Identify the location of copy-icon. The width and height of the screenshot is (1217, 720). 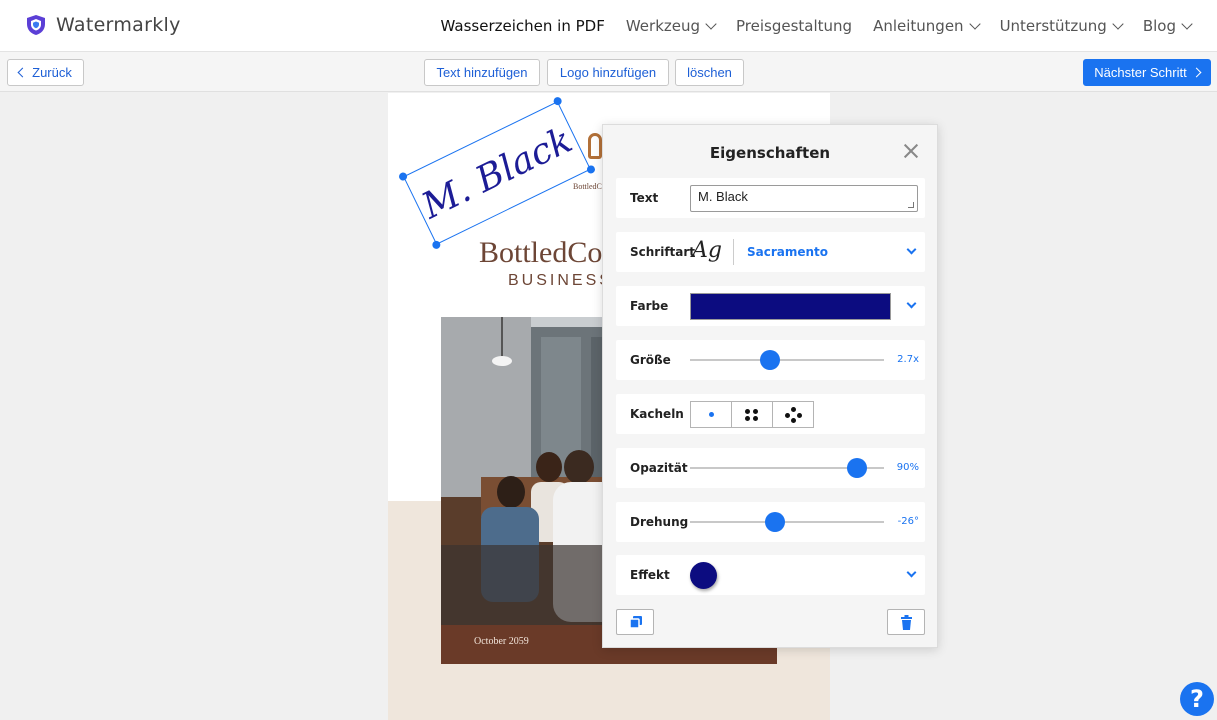
(635, 622).